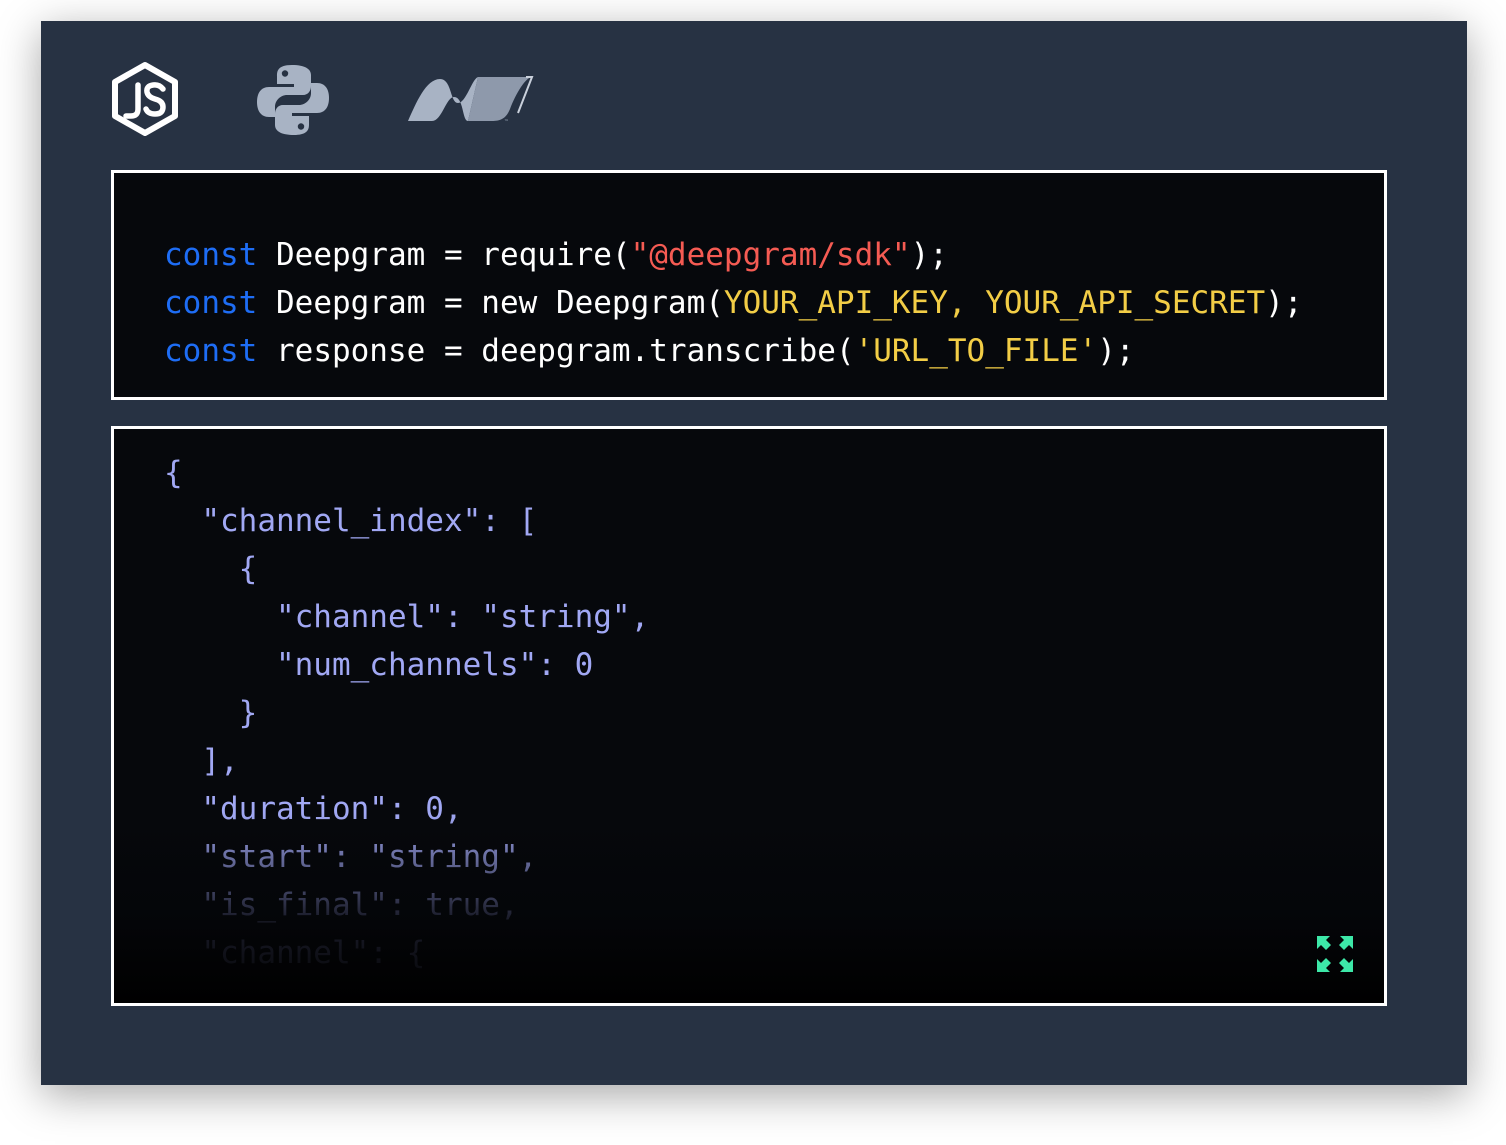 The image size is (1506, 1145). What do you see at coordinates (407, 617) in the screenshot?
I see `json-line: "channel": "string",` at bounding box center [407, 617].